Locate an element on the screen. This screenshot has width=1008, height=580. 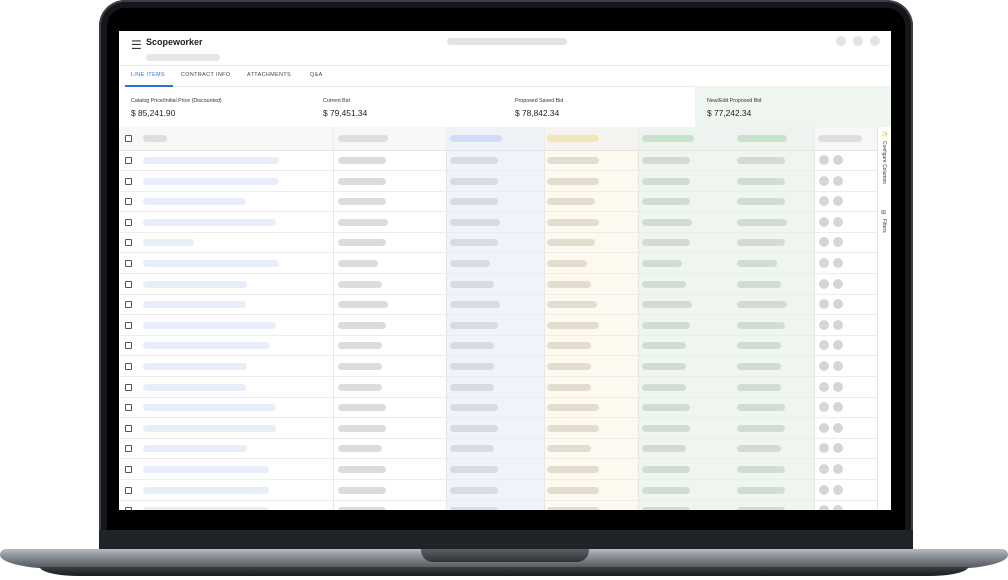
filters-button: Filters is located at coordinates (884, 226).